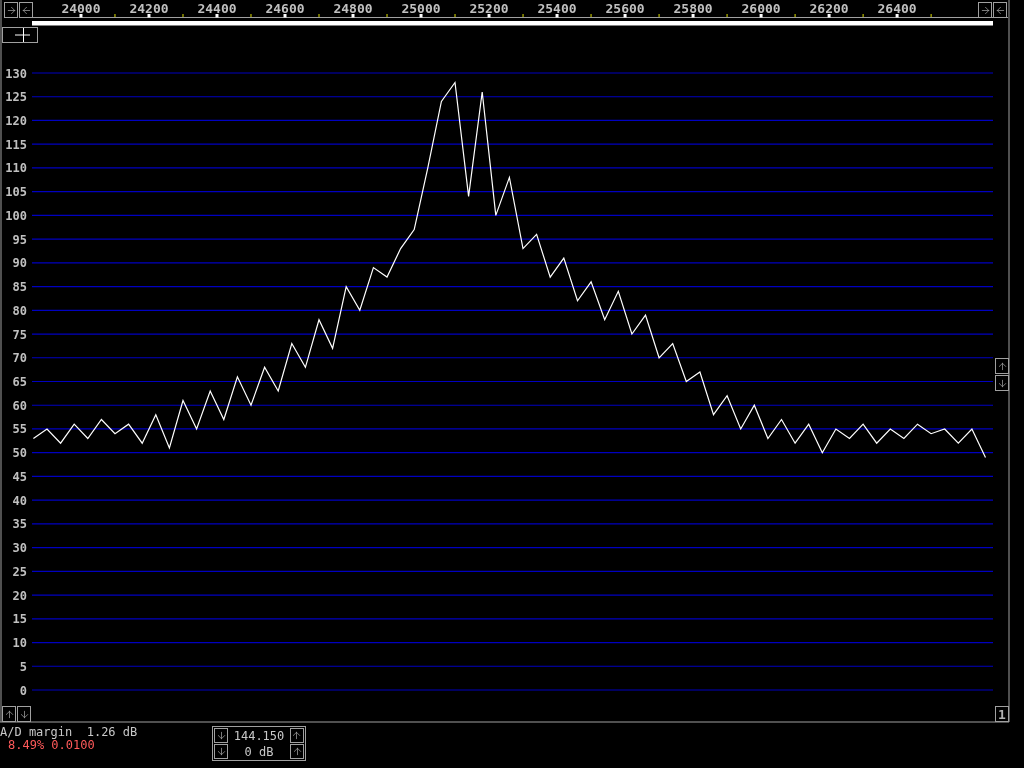  Describe the element at coordinates (625, 8) in the screenshot. I see `frequency-label: 25600` at that location.